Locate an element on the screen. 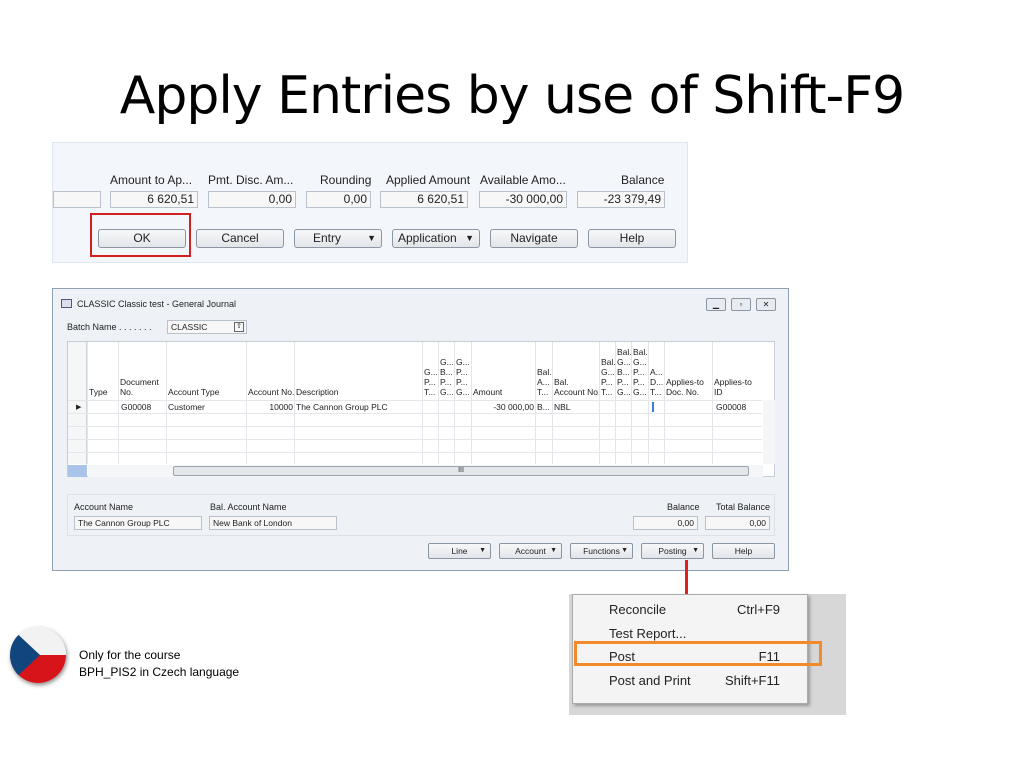  account-label: Account is located at coordinates (530, 551).